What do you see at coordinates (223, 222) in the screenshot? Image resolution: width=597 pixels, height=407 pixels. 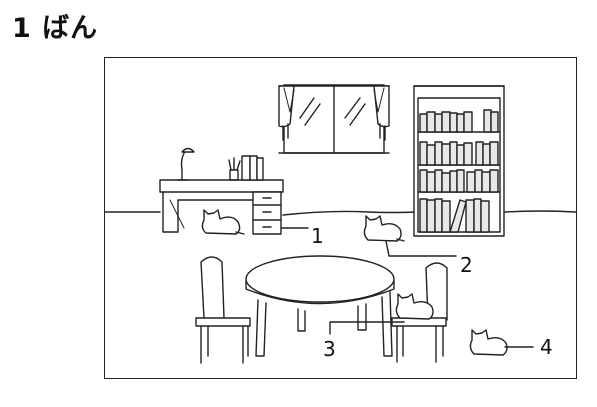 I see `cat-under-desk` at bounding box center [223, 222].